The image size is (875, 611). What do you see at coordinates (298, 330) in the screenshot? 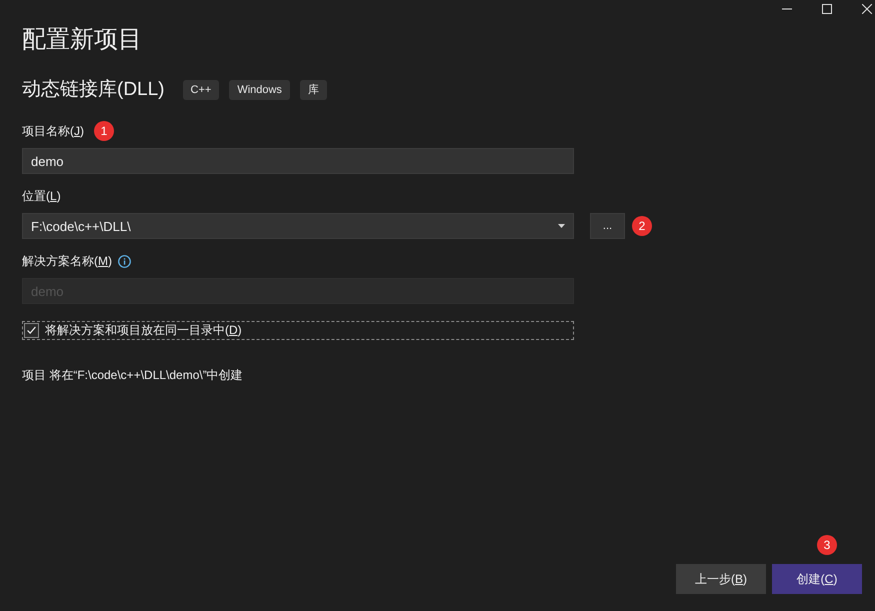
I see `same-directory-checkbox: 将解决方案和项目放在同一目录中(D)` at bounding box center [298, 330].